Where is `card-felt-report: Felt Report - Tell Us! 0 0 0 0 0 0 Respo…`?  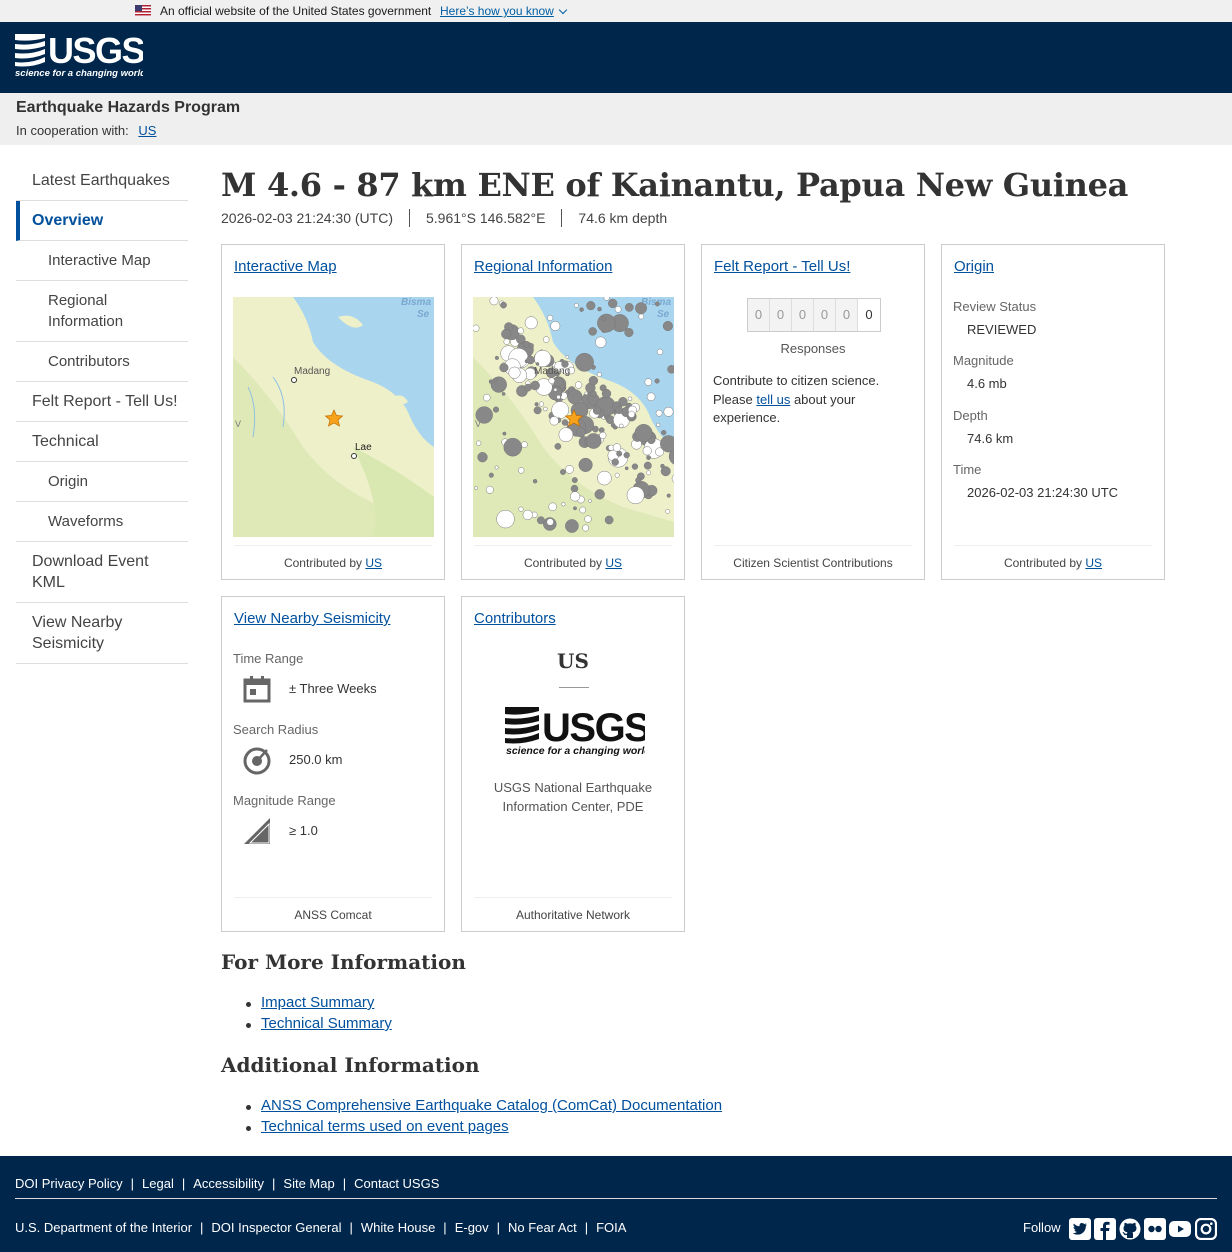
card-felt-report: Felt Report - Tell Us! 0 0 0 0 0 0 Respo… is located at coordinates (813, 412).